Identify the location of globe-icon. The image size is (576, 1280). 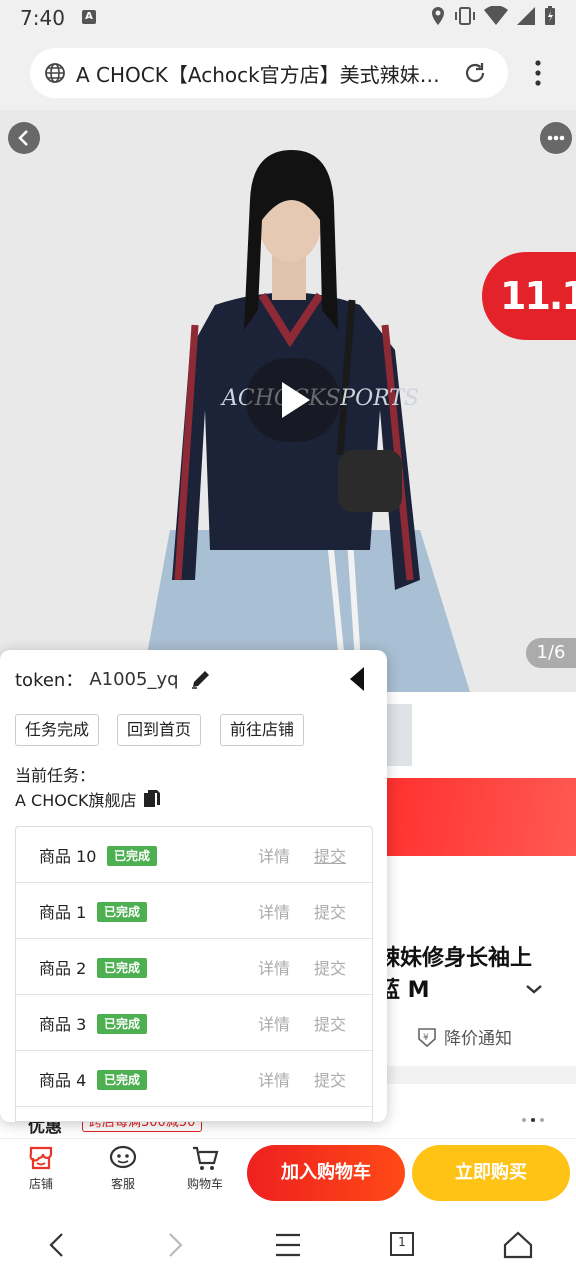
(55, 73).